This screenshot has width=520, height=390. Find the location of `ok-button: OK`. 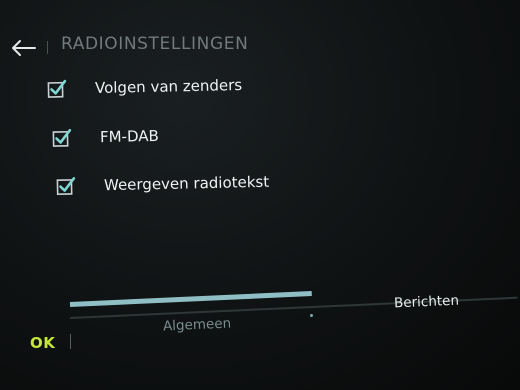

ok-button: OK is located at coordinates (42, 343).